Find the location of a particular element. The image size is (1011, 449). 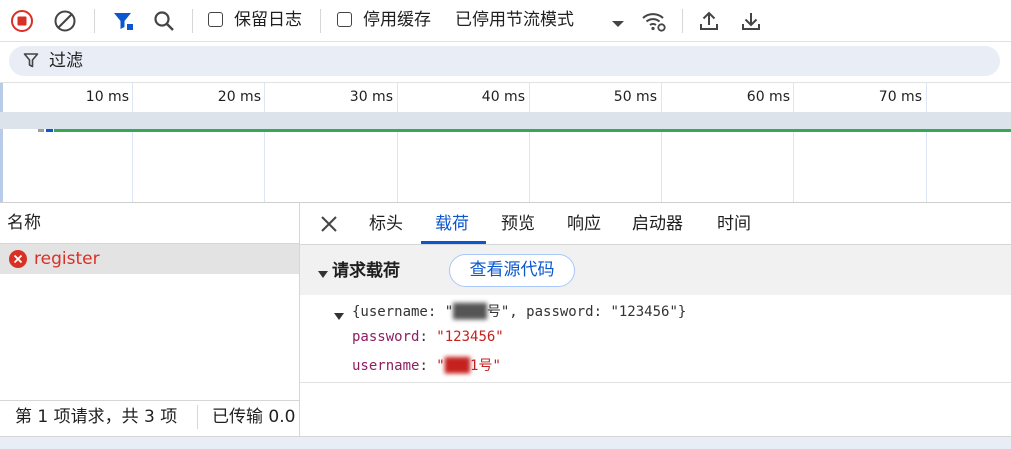

field-value: "123456" is located at coordinates (470, 337).